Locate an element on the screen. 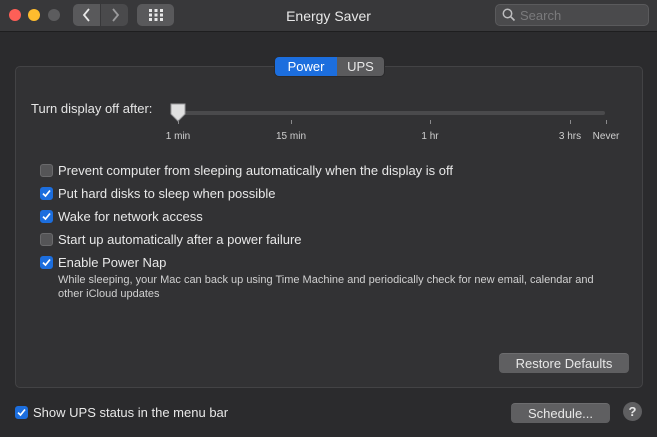  disk-sleep-checkbox is located at coordinates (46, 193).